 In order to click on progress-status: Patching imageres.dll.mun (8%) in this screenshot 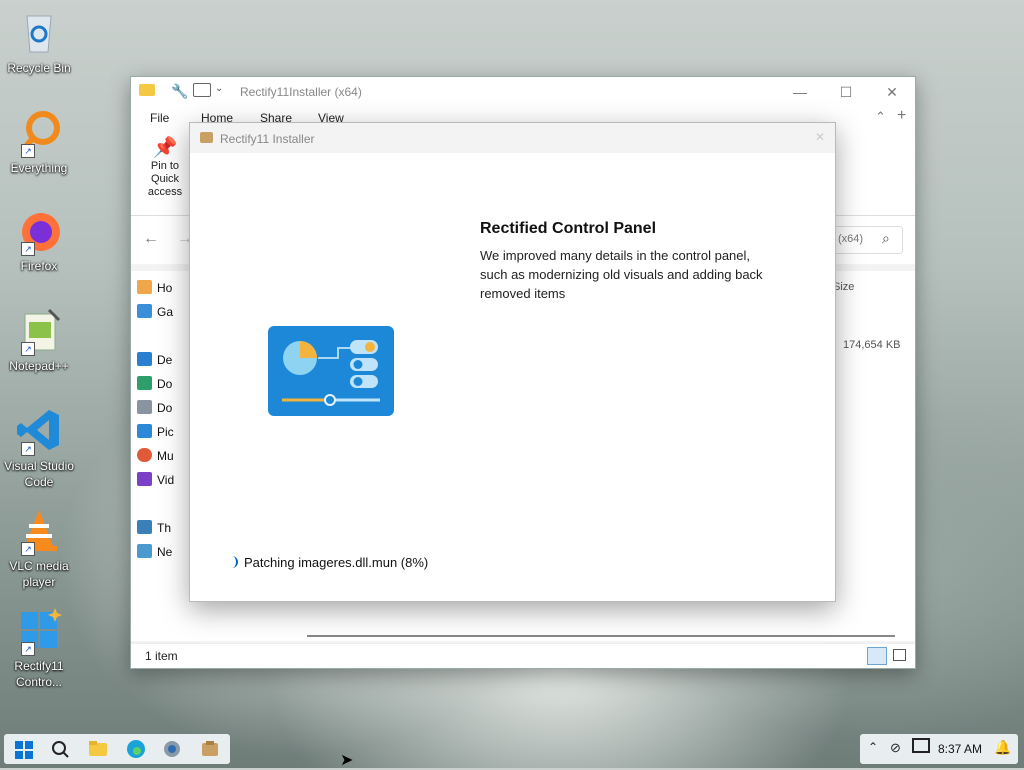, I will do `click(336, 562)`.